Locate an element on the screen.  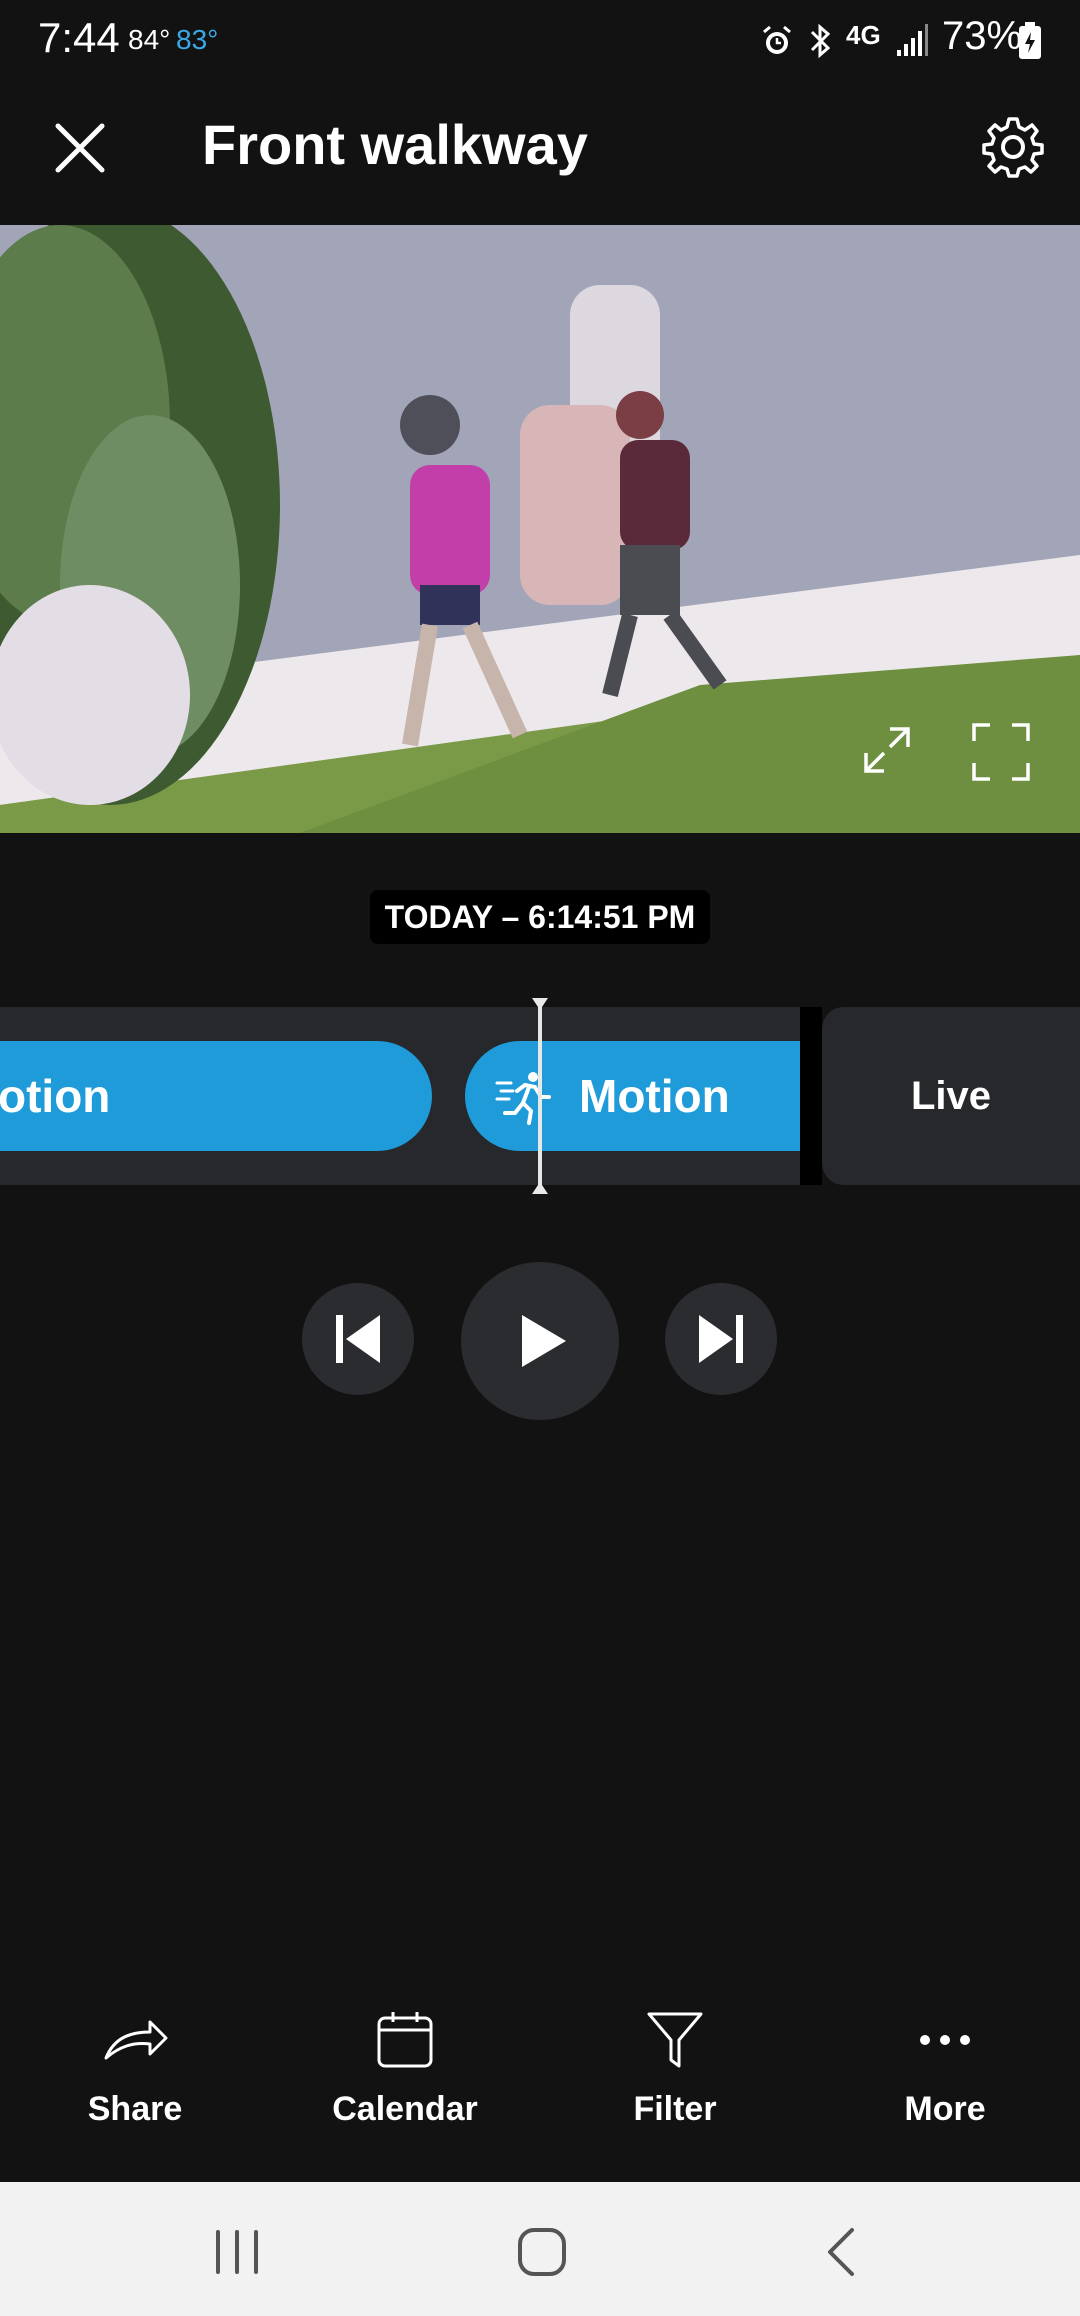
status-temp-high: 84° is located at coordinates (149, 39).